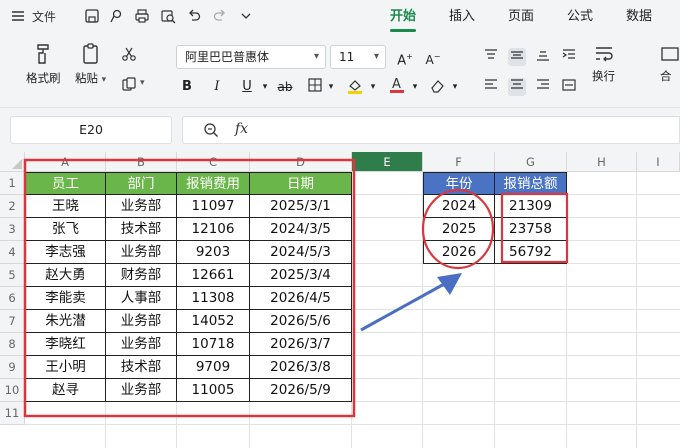  What do you see at coordinates (129, 55) in the screenshot?
I see `cut-icon` at bounding box center [129, 55].